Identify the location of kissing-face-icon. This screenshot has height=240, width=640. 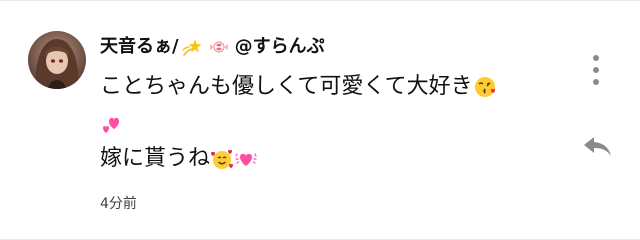
(485, 87).